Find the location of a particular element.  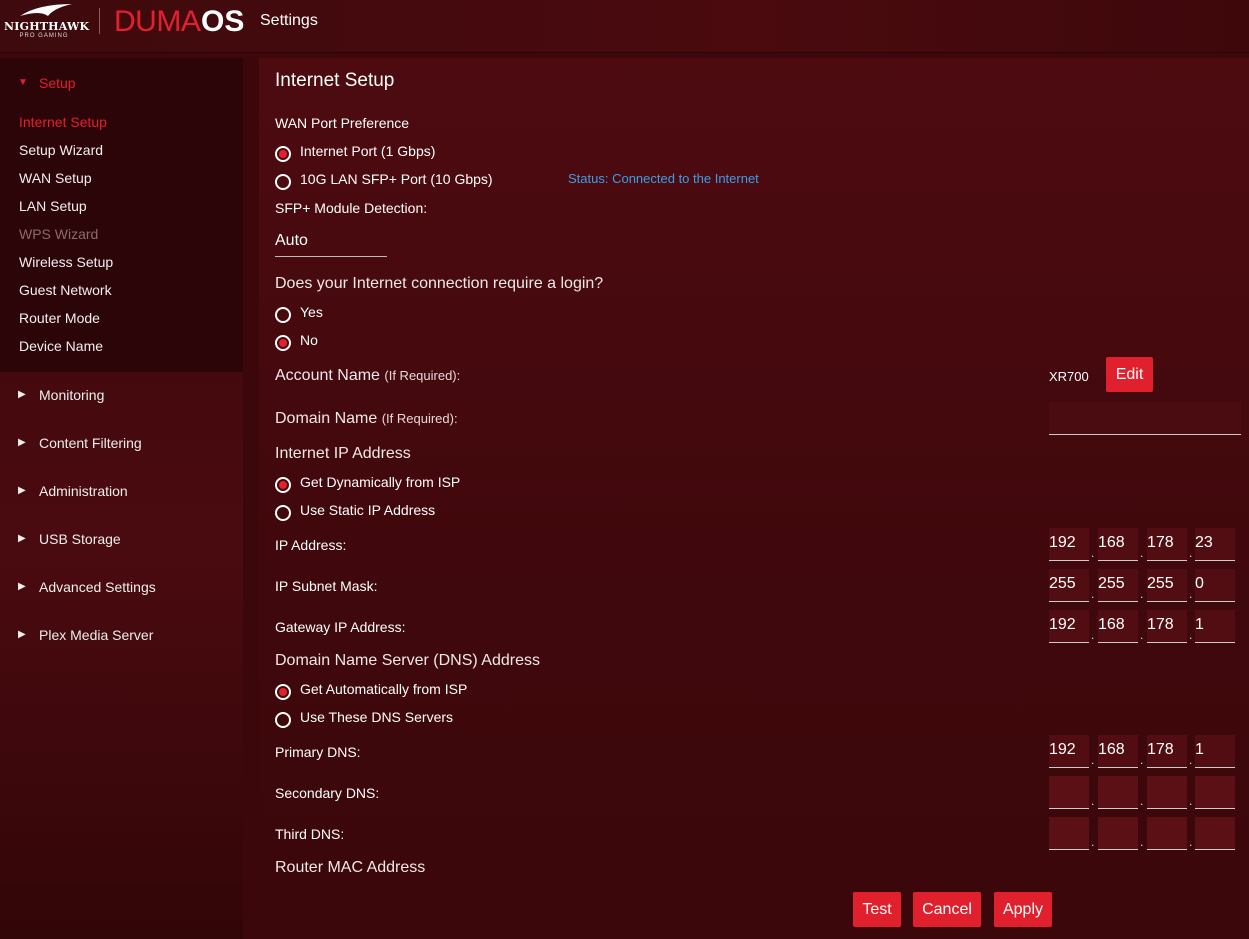

subnet-mask-octet-4: 0 is located at coordinates (1215, 585).